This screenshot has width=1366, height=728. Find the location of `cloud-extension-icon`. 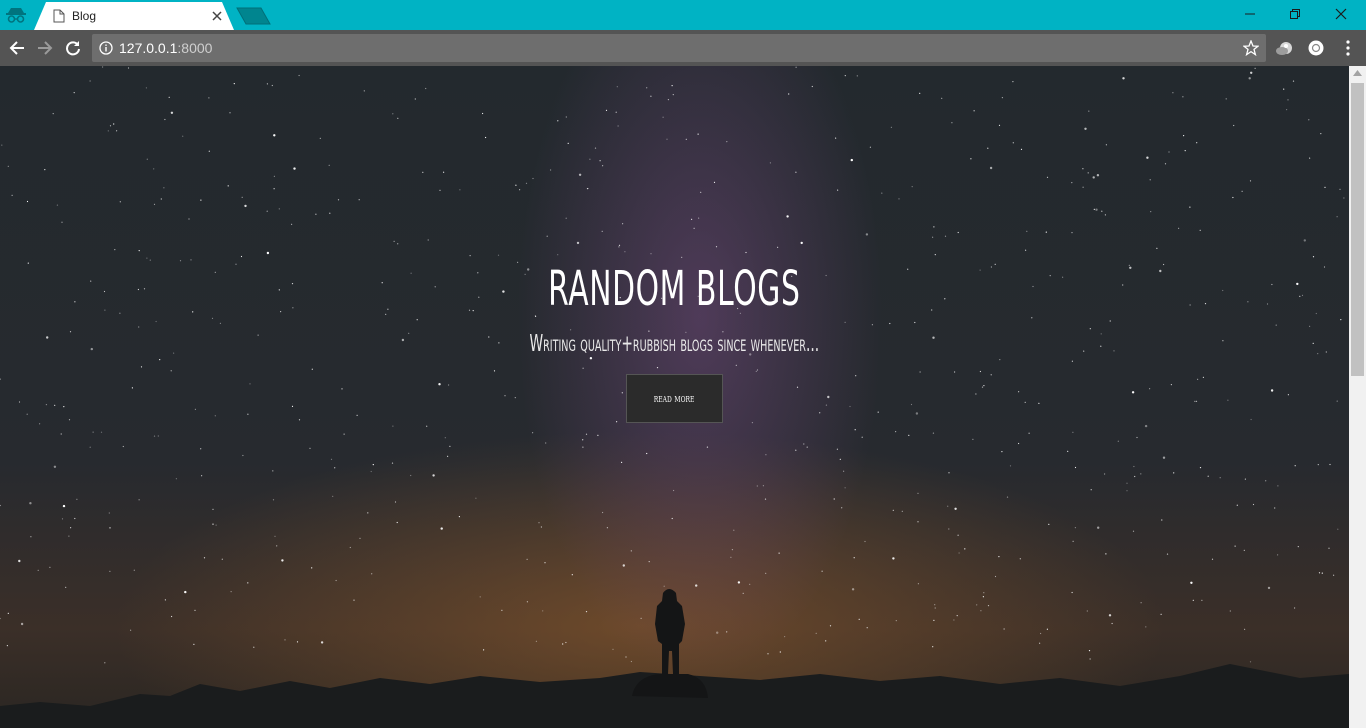

cloud-extension-icon is located at coordinates (1284, 48).